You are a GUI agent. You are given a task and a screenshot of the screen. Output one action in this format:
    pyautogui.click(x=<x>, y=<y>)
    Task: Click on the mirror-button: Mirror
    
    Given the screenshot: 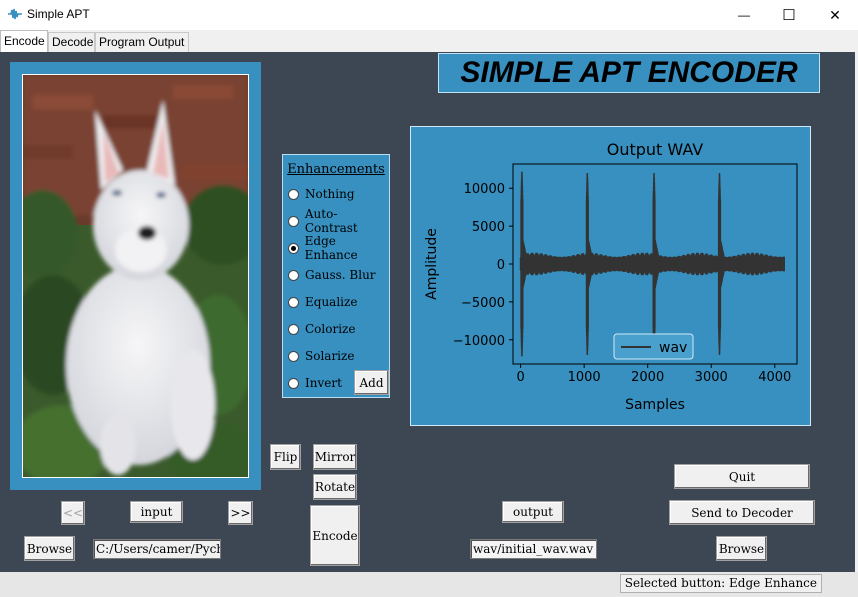 What is the action you would take?
    pyautogui.click(x=335, y=457)
    